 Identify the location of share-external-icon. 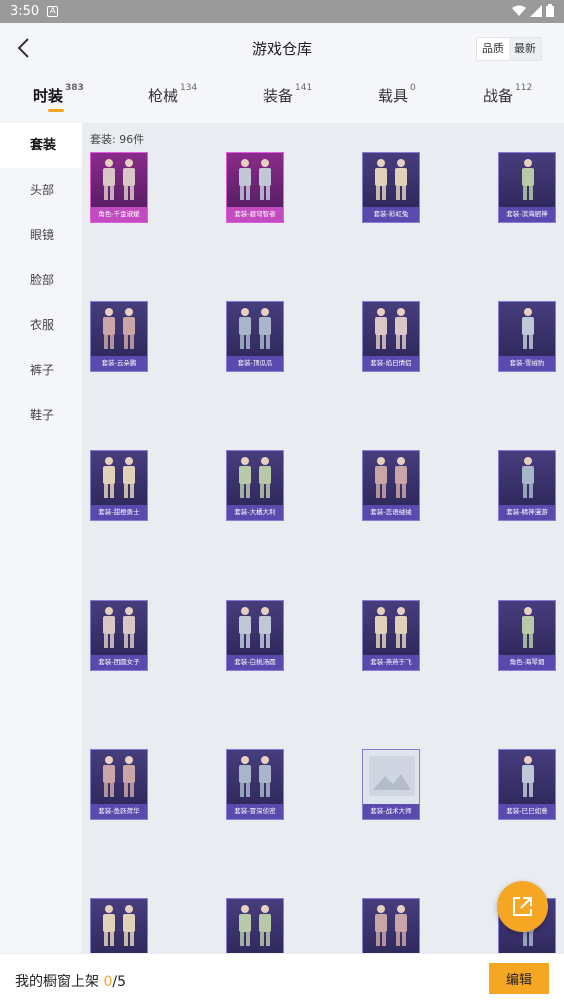
(522, 906).